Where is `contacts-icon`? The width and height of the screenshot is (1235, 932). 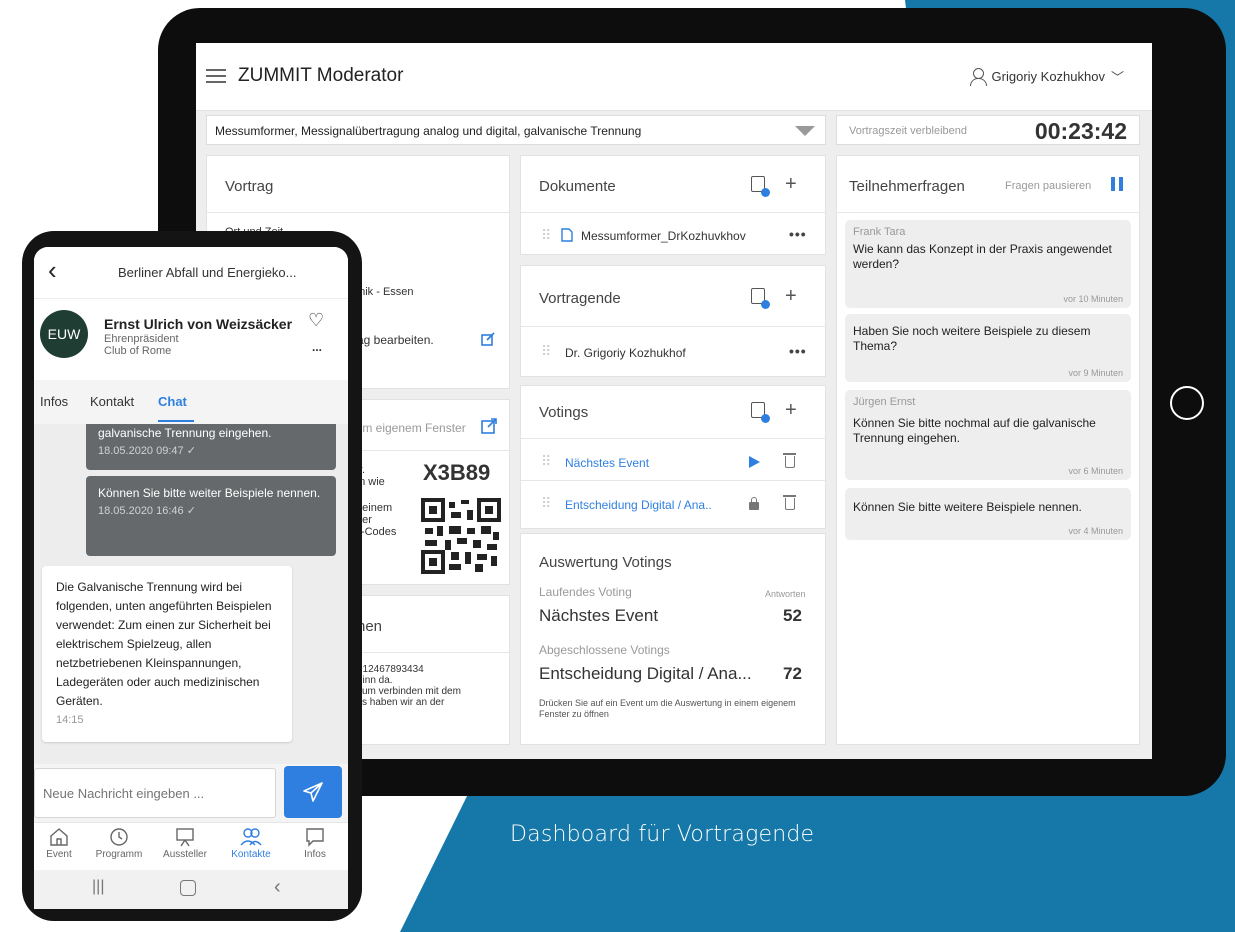
contacts-icon is located at coordinates (251, 837).